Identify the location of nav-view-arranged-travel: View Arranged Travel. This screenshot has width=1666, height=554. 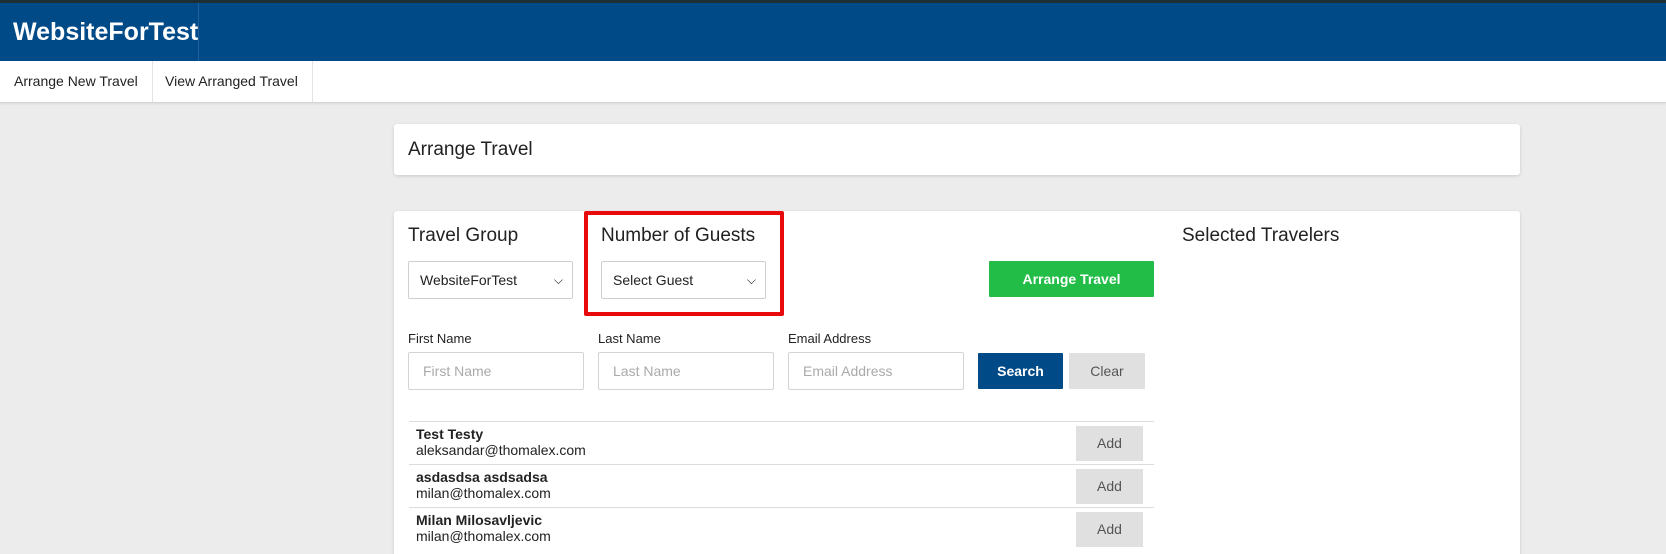
(232, 81).